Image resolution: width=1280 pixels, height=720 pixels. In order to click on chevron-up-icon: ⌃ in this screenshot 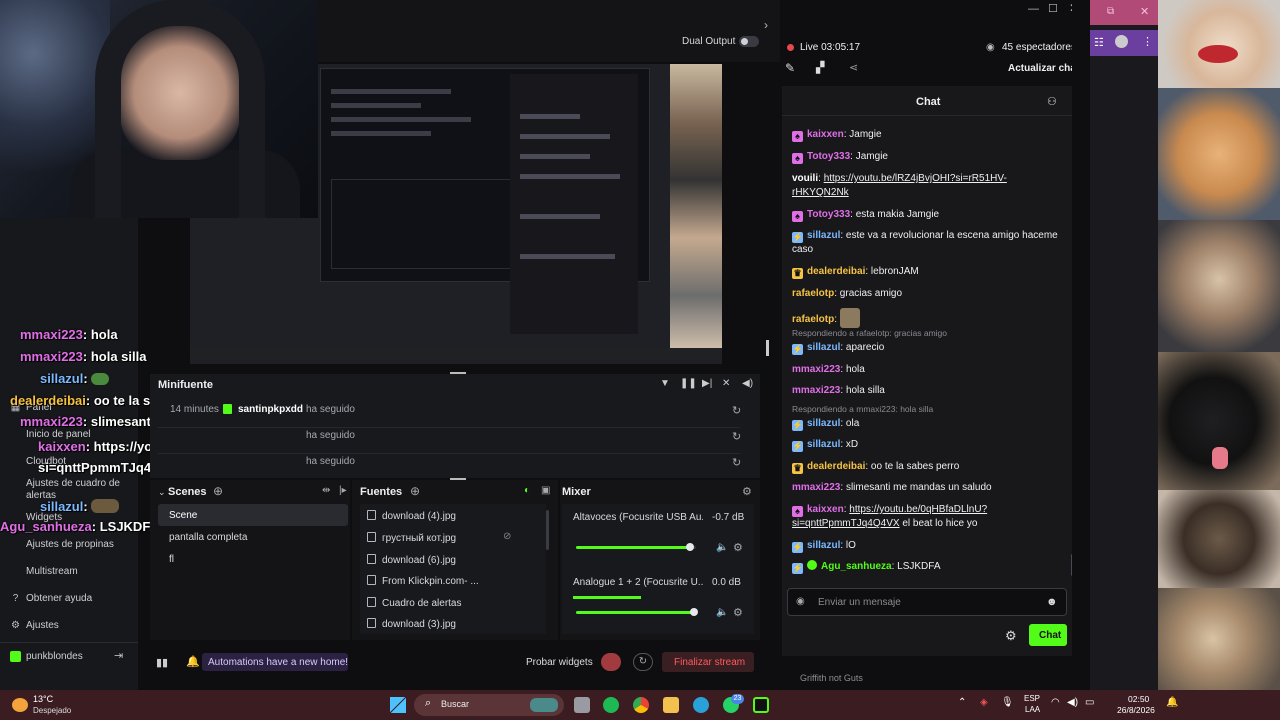, I will do `click(962, 702)`.